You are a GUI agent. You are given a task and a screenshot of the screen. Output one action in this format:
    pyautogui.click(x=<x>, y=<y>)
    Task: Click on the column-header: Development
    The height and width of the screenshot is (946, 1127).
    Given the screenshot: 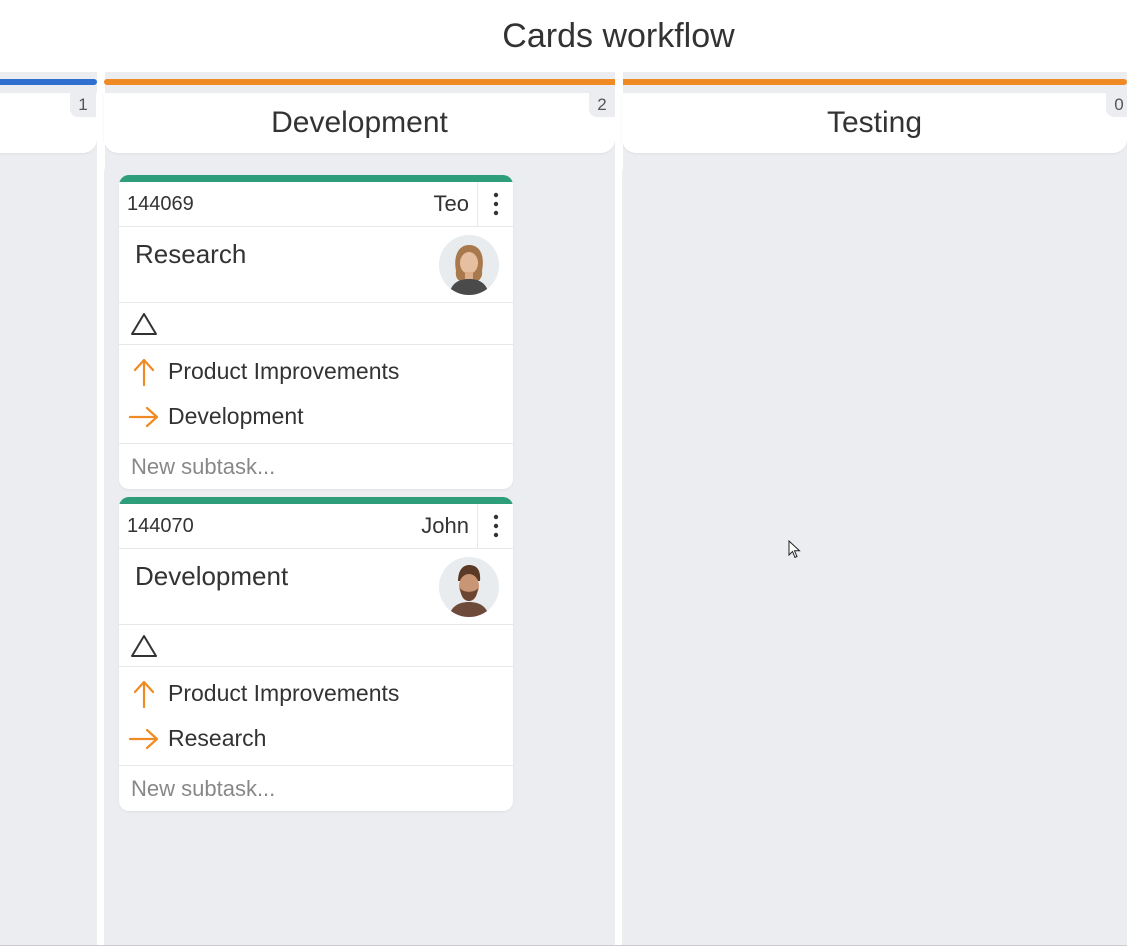 What is the action you would take?
    pyautogui.click(x=359, y=123)
    